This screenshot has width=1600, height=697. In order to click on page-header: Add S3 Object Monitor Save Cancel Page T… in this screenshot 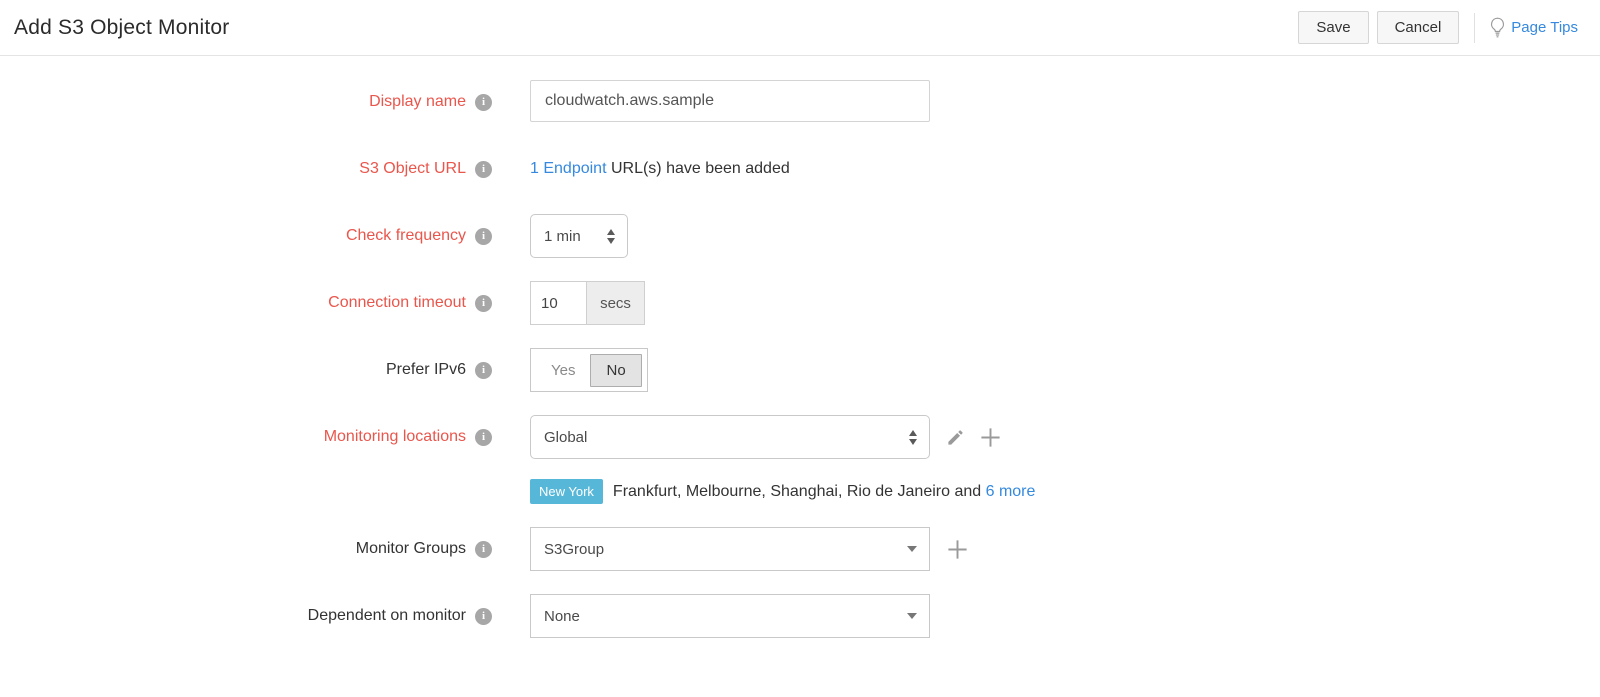, I will do `click(800, 28)`.